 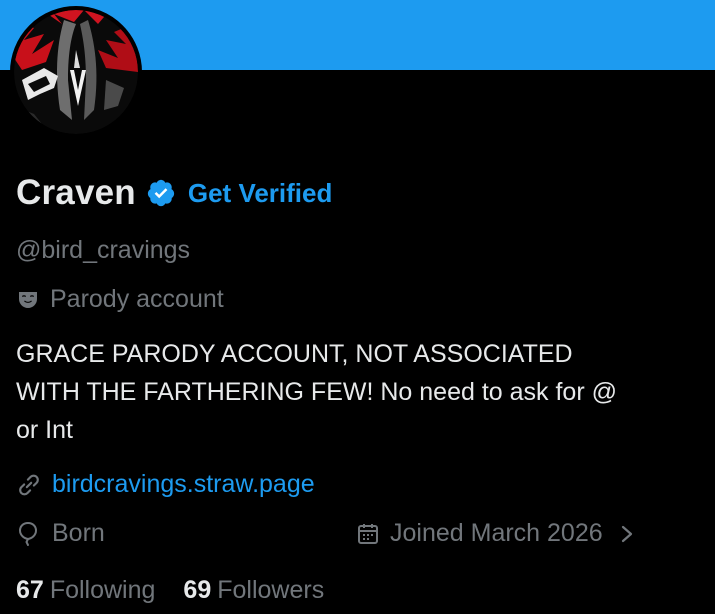 What do you see at coordinates (294, 354) in the screenshot?
I see `bio-line: GRACE PARODY ACCOUNT, NOT ASSOCIATED` at bounding box center [294, 354].